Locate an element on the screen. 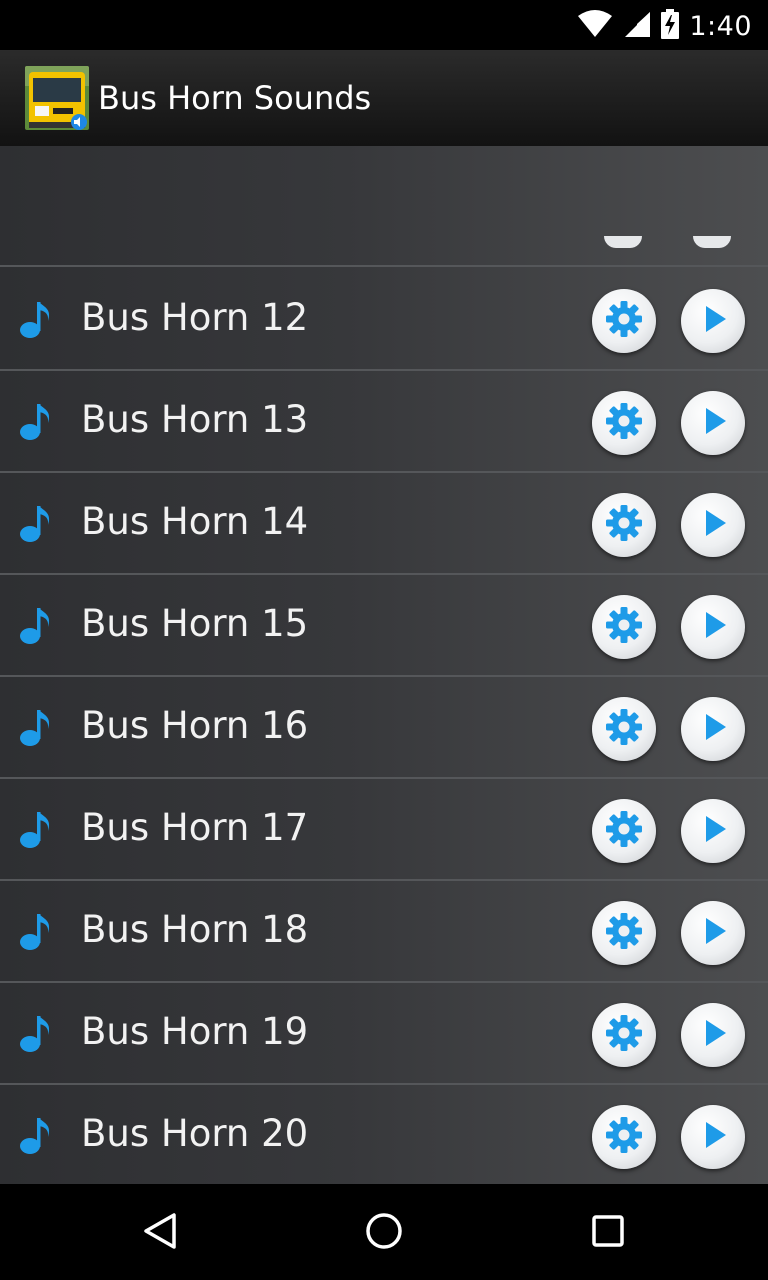 This screenshot has height=1280, width=768. list-item: Bus Horn 20 is located at coordinates (384, 1134).